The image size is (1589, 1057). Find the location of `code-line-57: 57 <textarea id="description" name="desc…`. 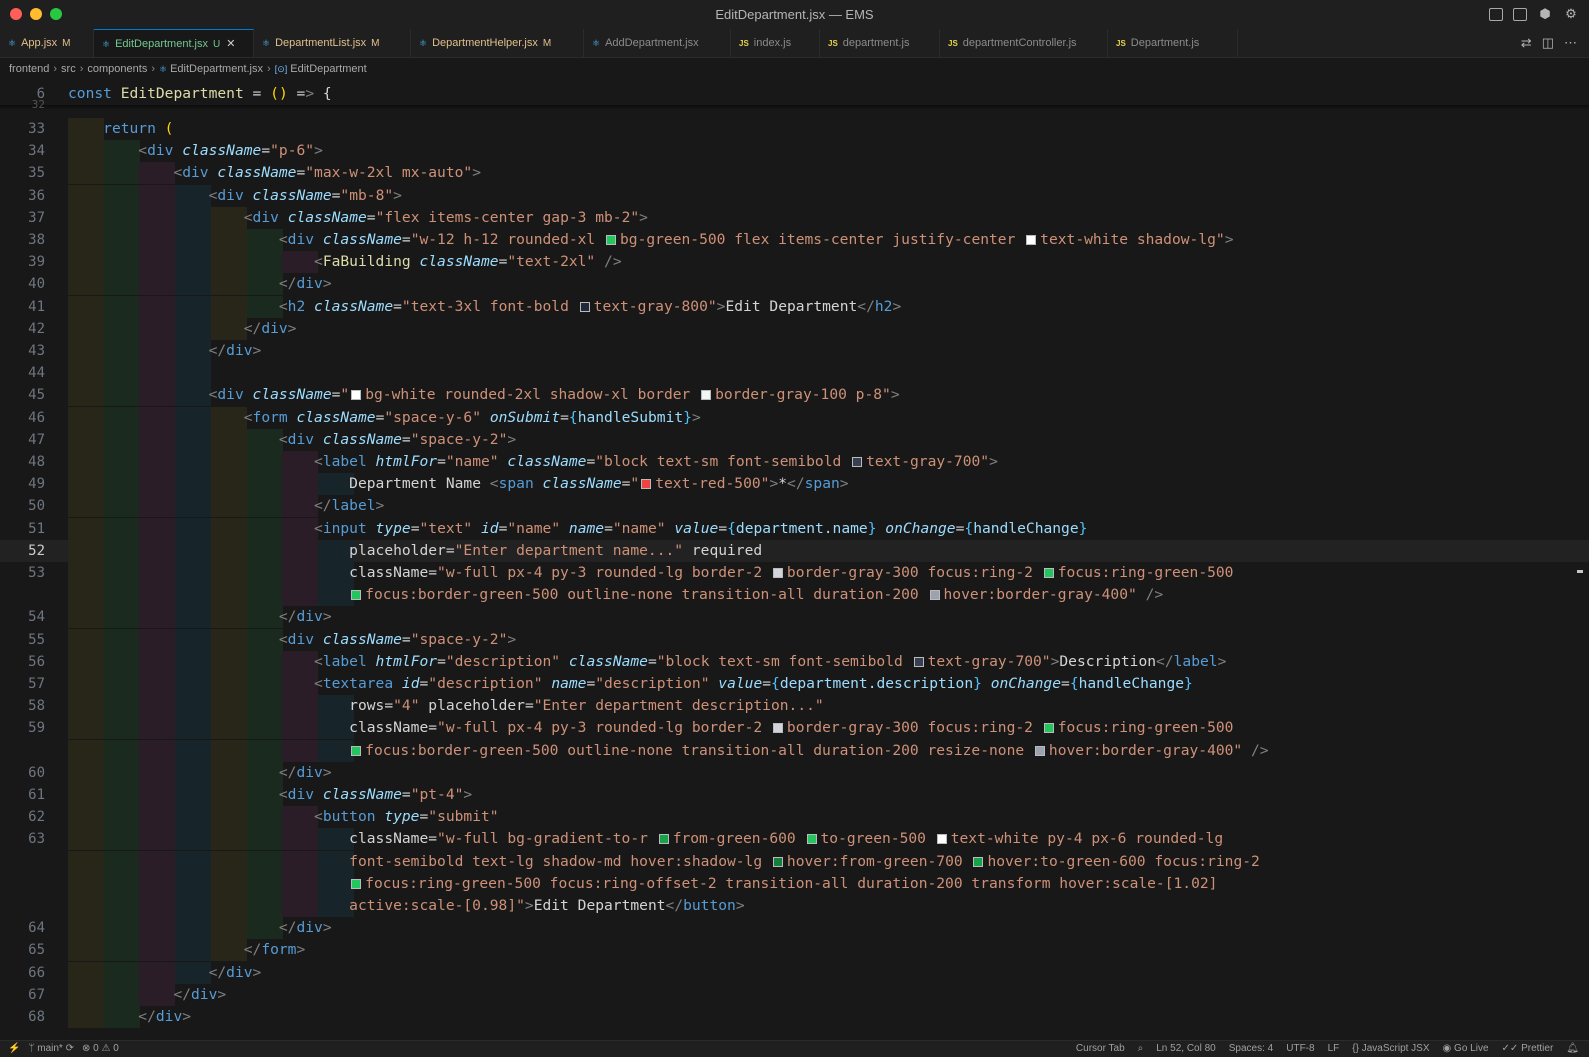

code-line-57: 57 <textarea id="description" name="desc… is located at coordinates (794, 684).